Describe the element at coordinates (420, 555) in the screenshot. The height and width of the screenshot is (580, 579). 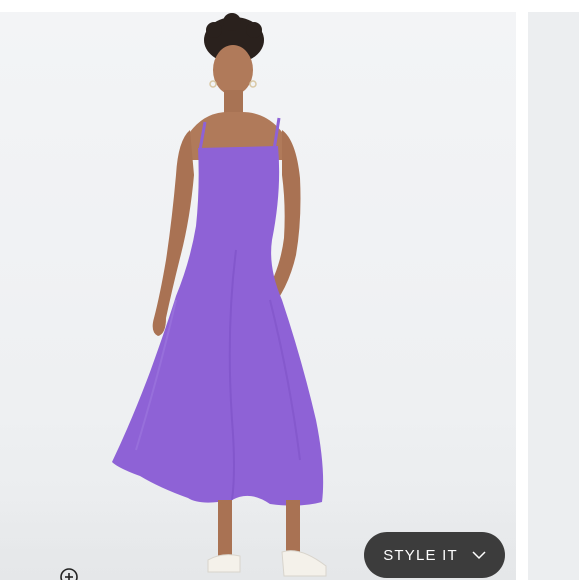
I see `style-it-label: STYLE IT` at that location.